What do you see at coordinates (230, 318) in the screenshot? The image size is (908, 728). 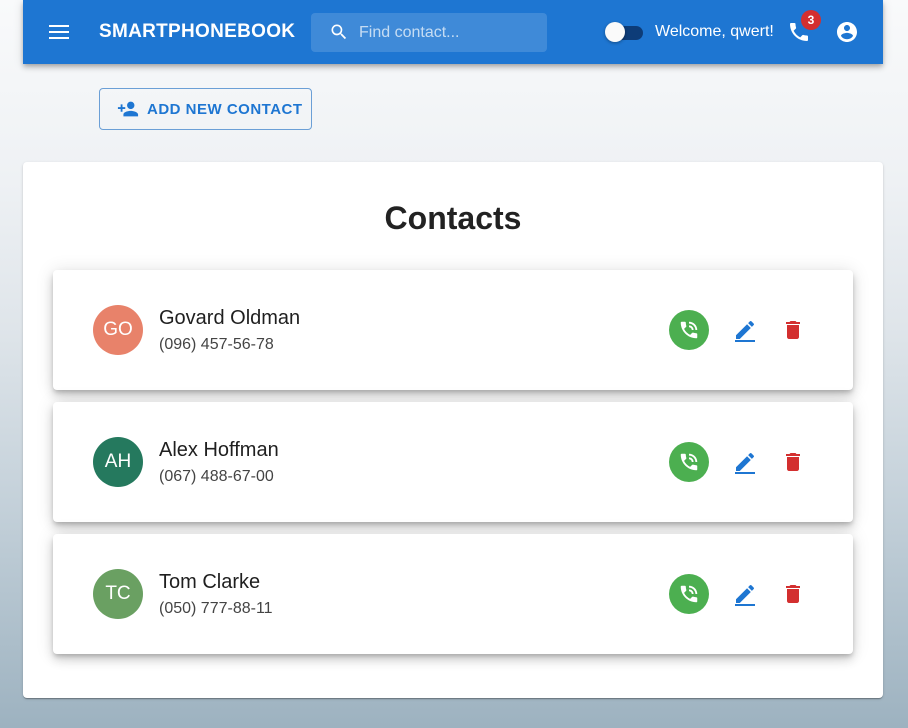 I see `contact-name: Govard Oldman` at bounding box center [230, 318].